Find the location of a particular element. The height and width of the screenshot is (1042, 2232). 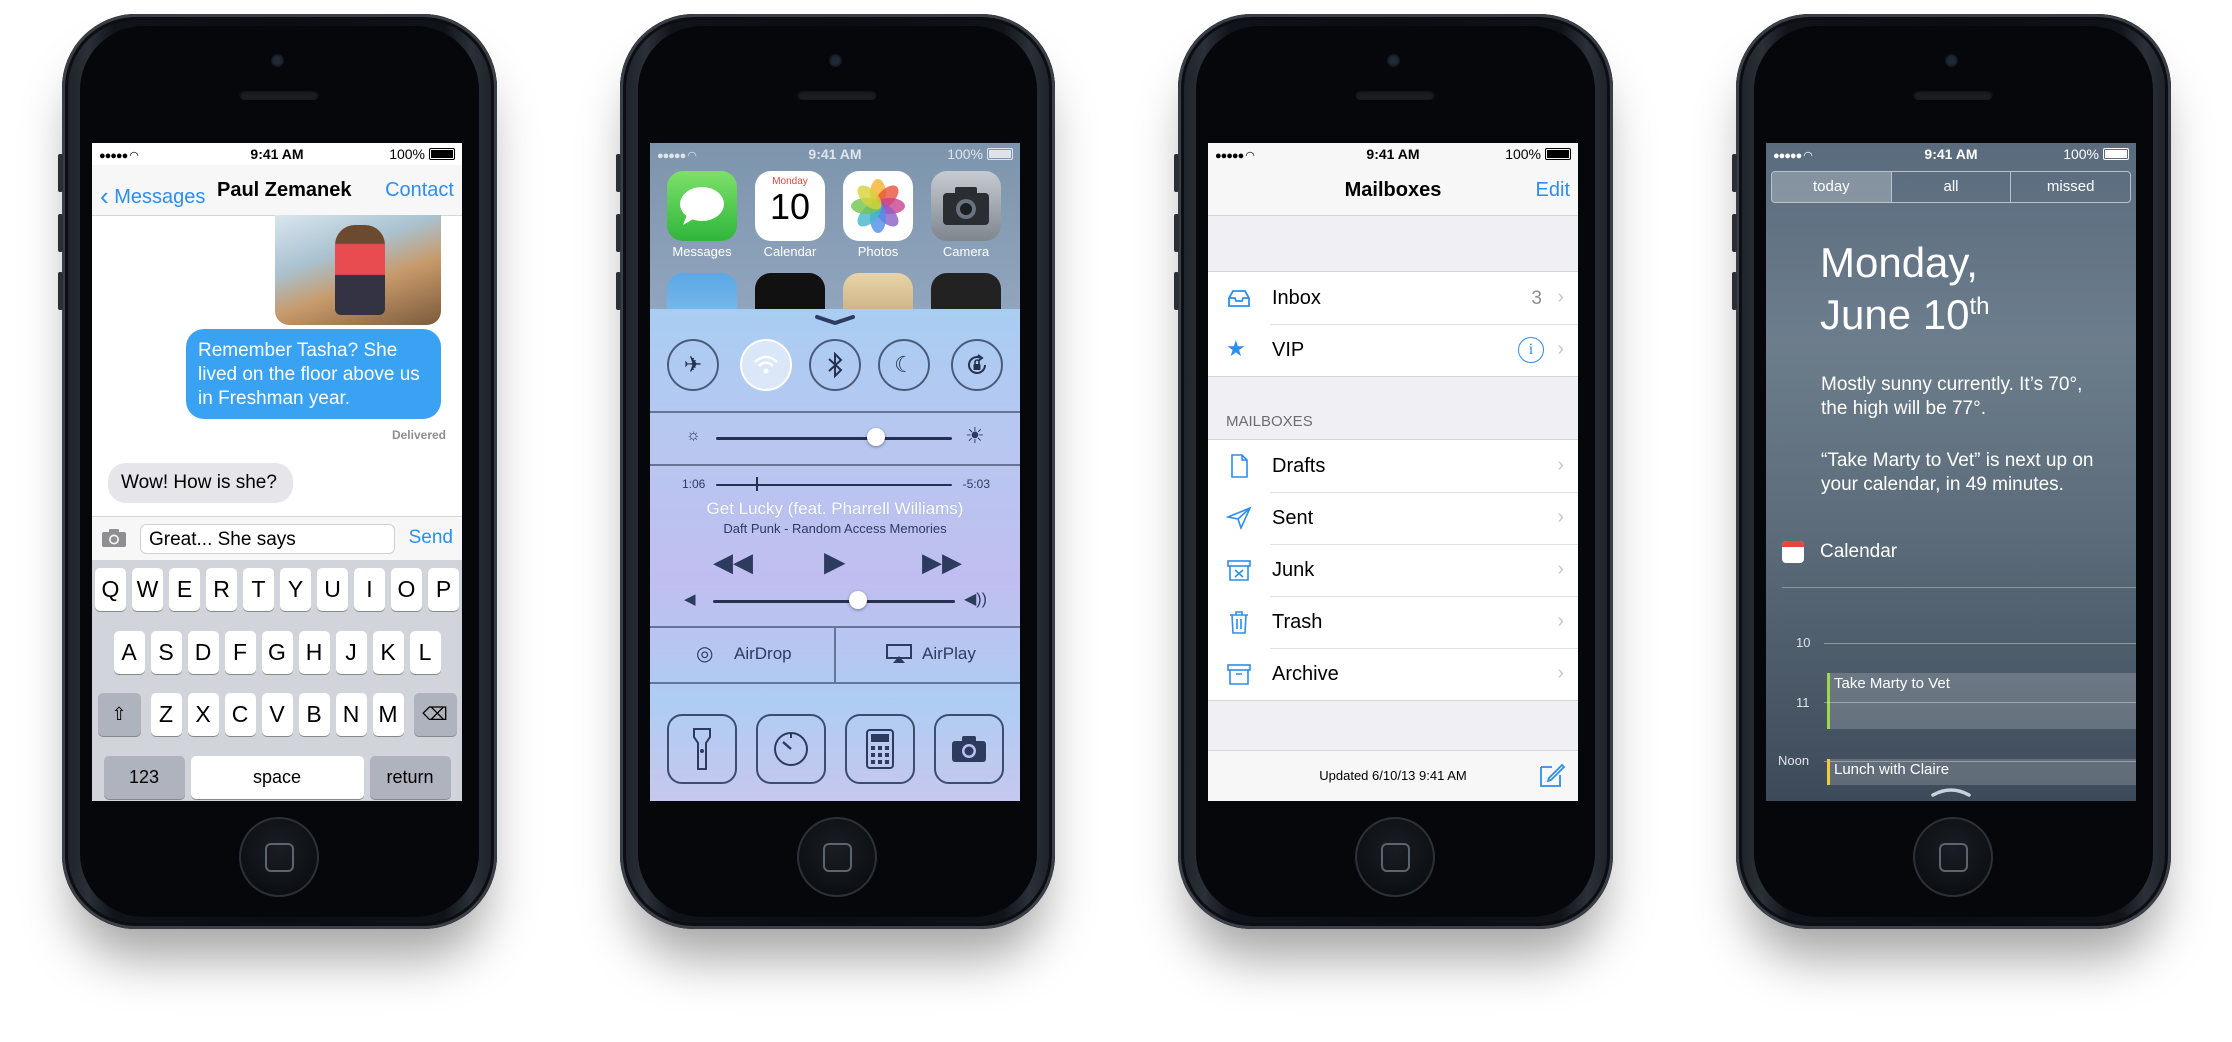

key-h: H is located at coordinates (314, 652).